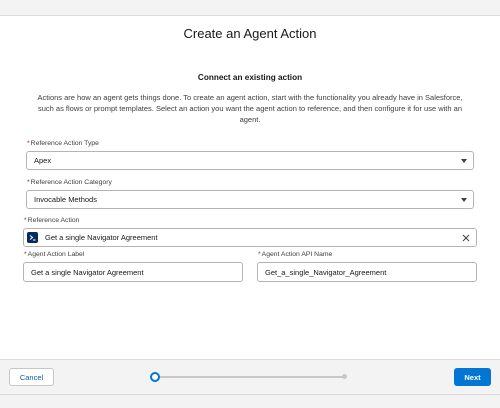 The height and width of the screenshot is (408, 500). What do you see at coordinates (101, 237) in the screenshot?
I see `reference-action-value: Get a single Navigator Agreement` at bounding box center [101, 237].